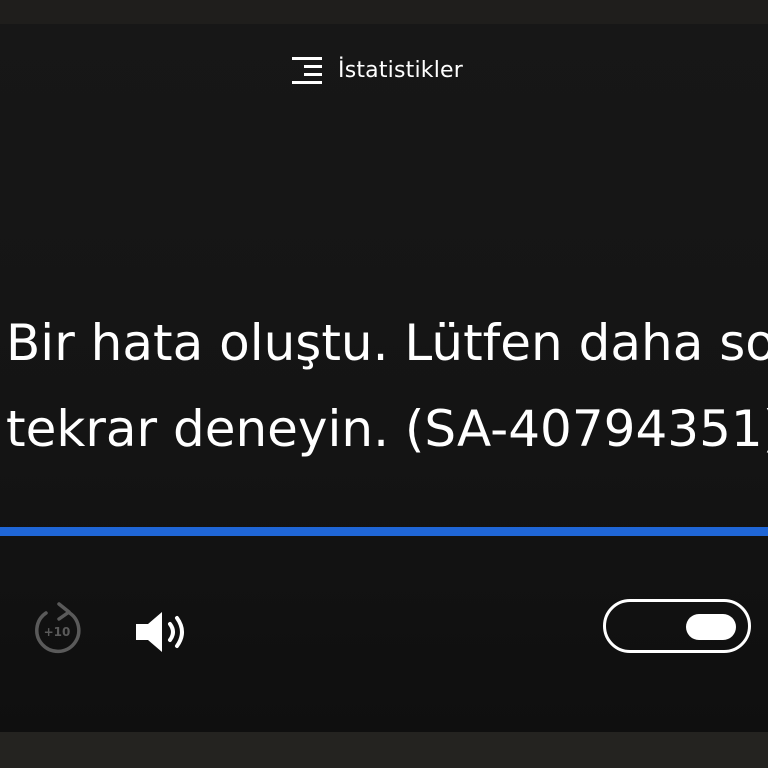 The width and height of the screenshot is (768, 768). Describe the element at coordinates (384, 750) in the screenshot. I see `bottom-bar` at that location.